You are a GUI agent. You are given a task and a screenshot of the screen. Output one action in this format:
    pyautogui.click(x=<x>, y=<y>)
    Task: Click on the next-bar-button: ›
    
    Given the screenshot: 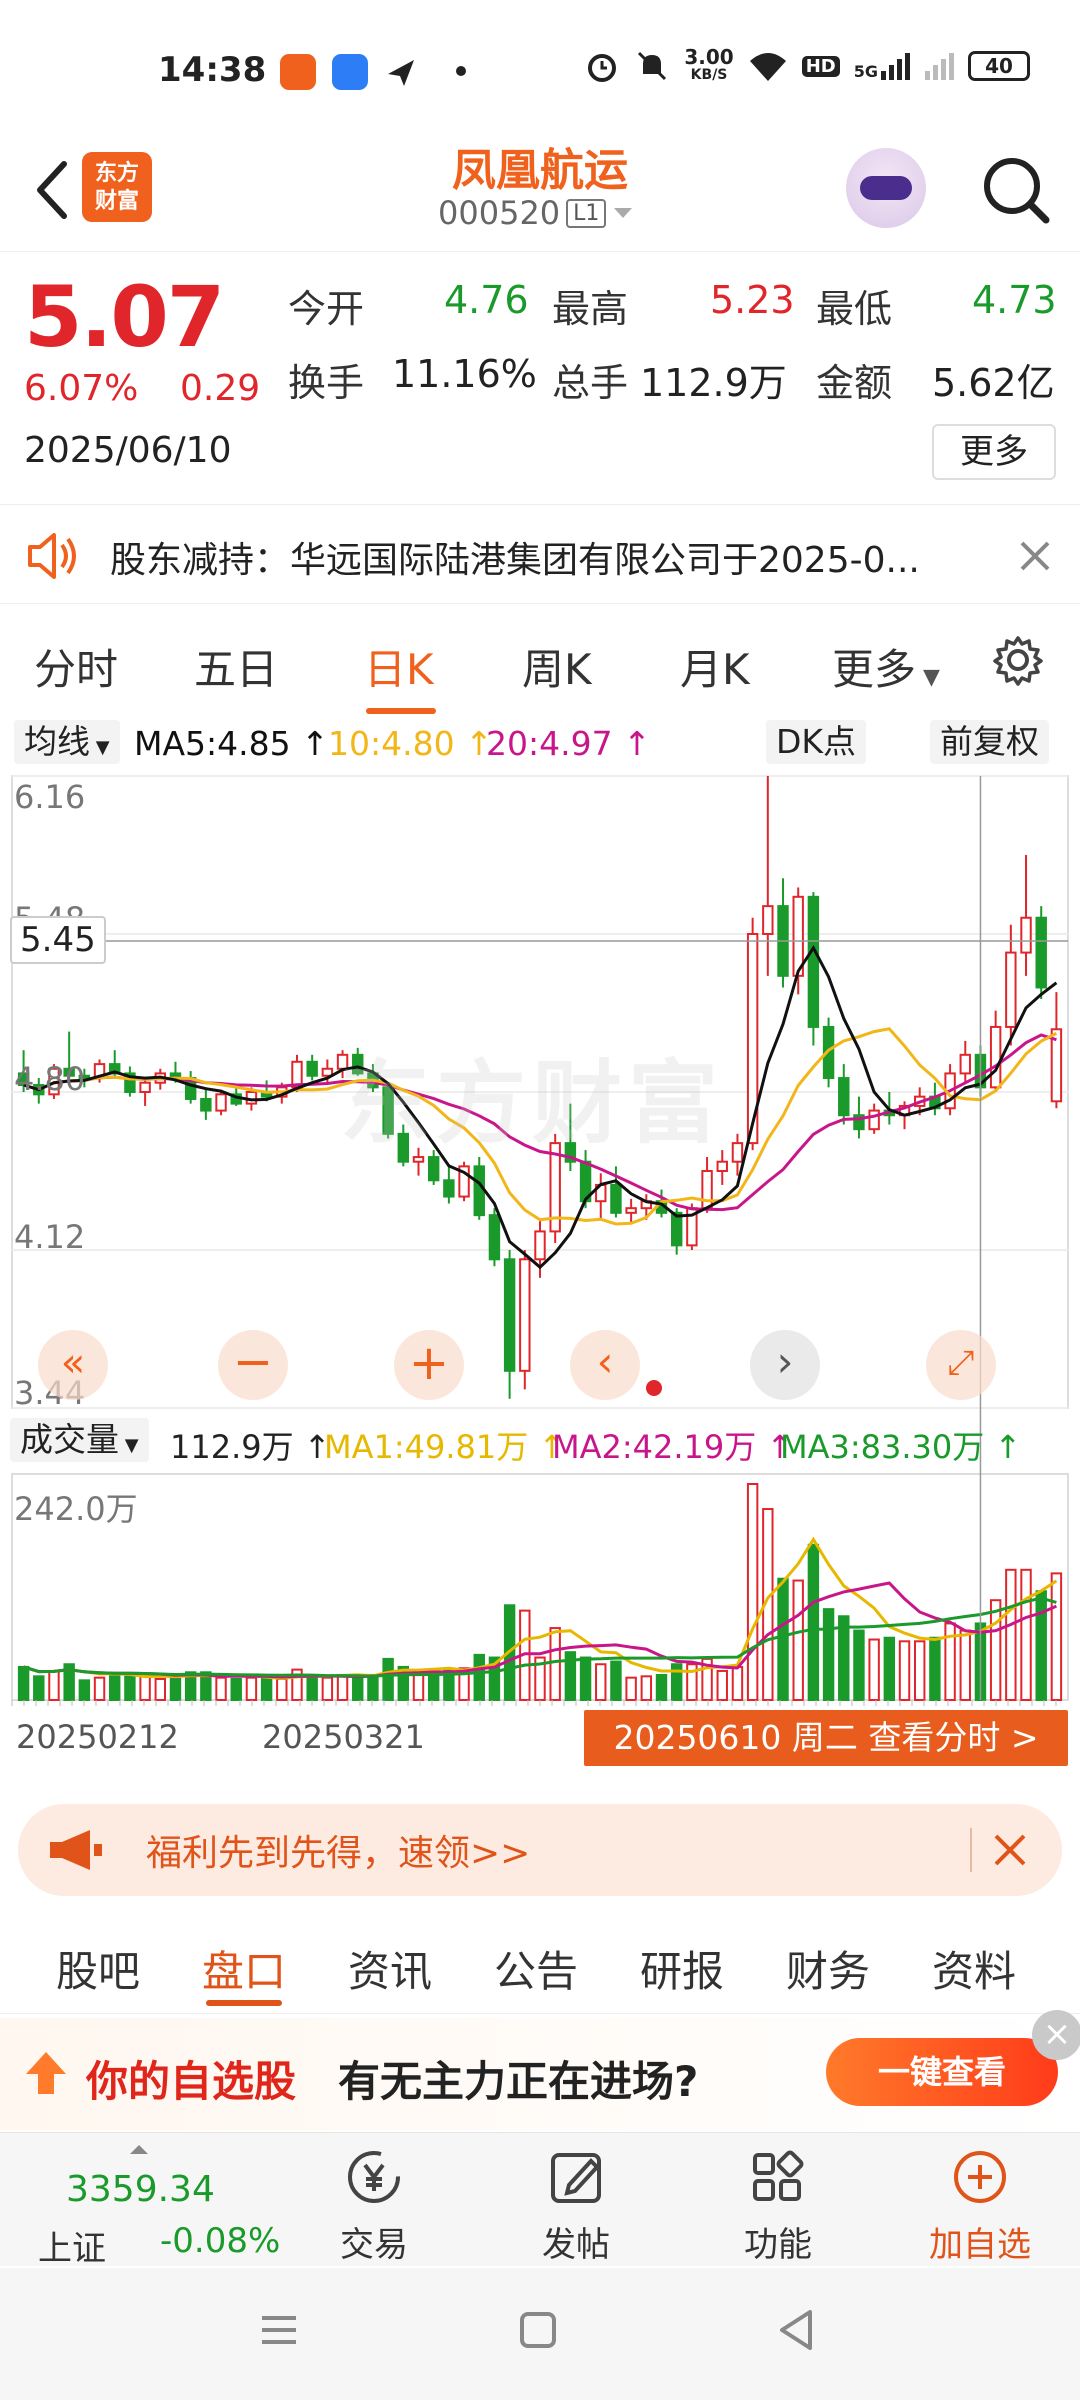 What is the action you would take?
    pyautogui.click(x=785, y=1365)
    